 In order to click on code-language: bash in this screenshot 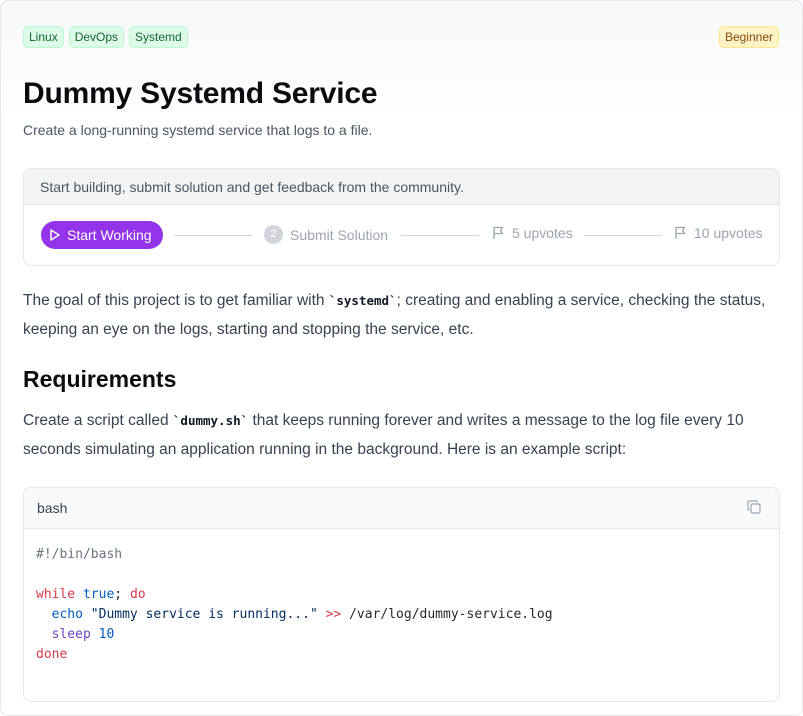, I will do `click(52, 508)`.